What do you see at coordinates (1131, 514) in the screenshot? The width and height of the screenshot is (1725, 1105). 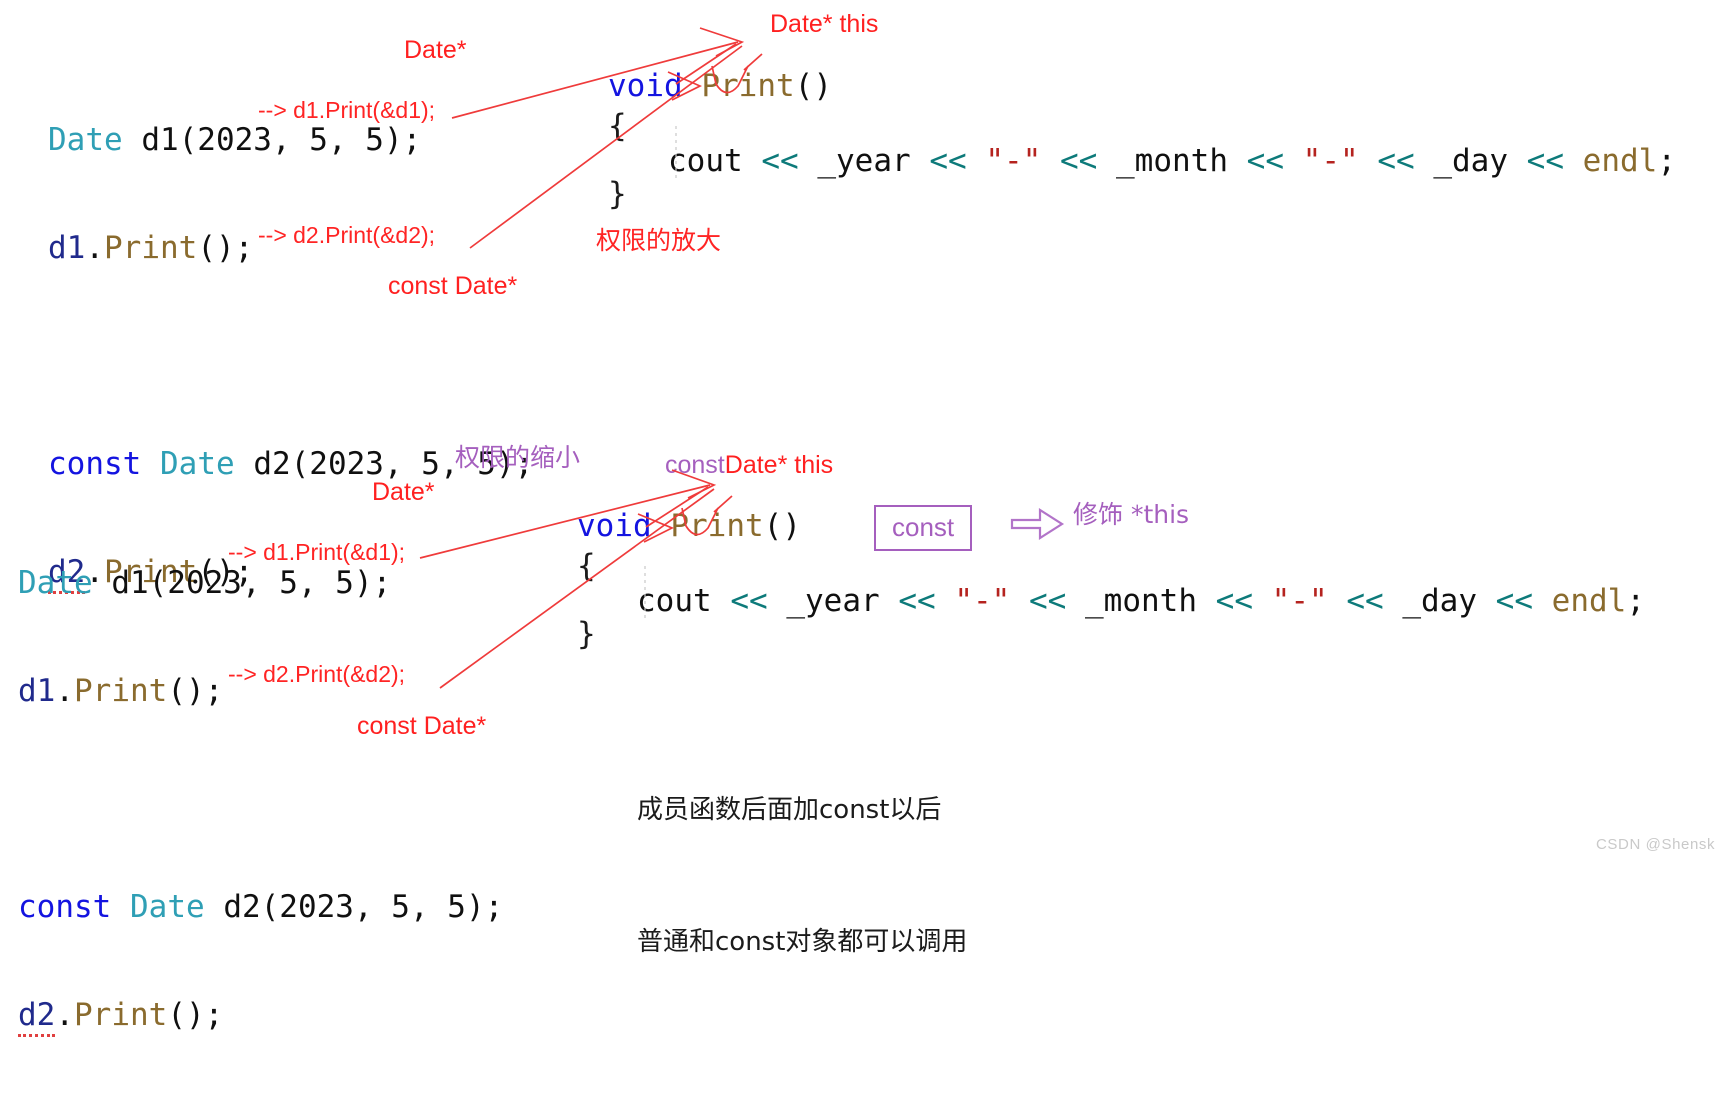 I see `annotation-modify-this: 修饰 *this` at bounding box center [1131, 514].